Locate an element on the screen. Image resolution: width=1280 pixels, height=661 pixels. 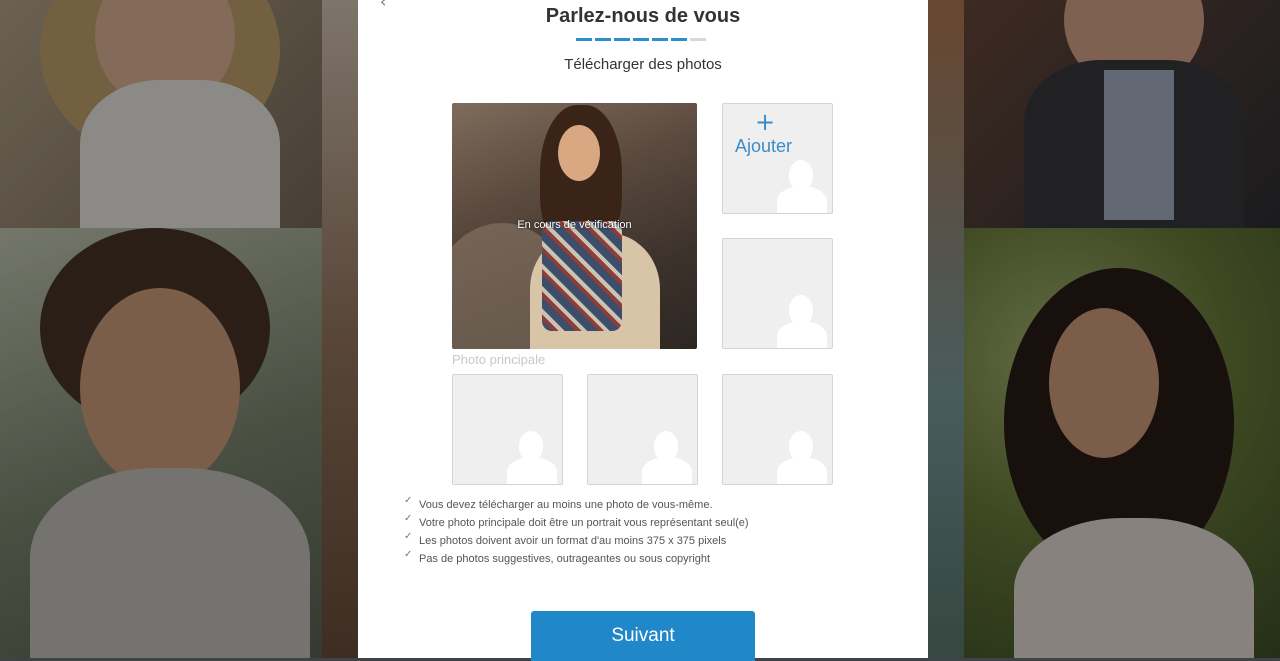
add-photo-slot: + Ajouter is located at coordinates (777, 158).